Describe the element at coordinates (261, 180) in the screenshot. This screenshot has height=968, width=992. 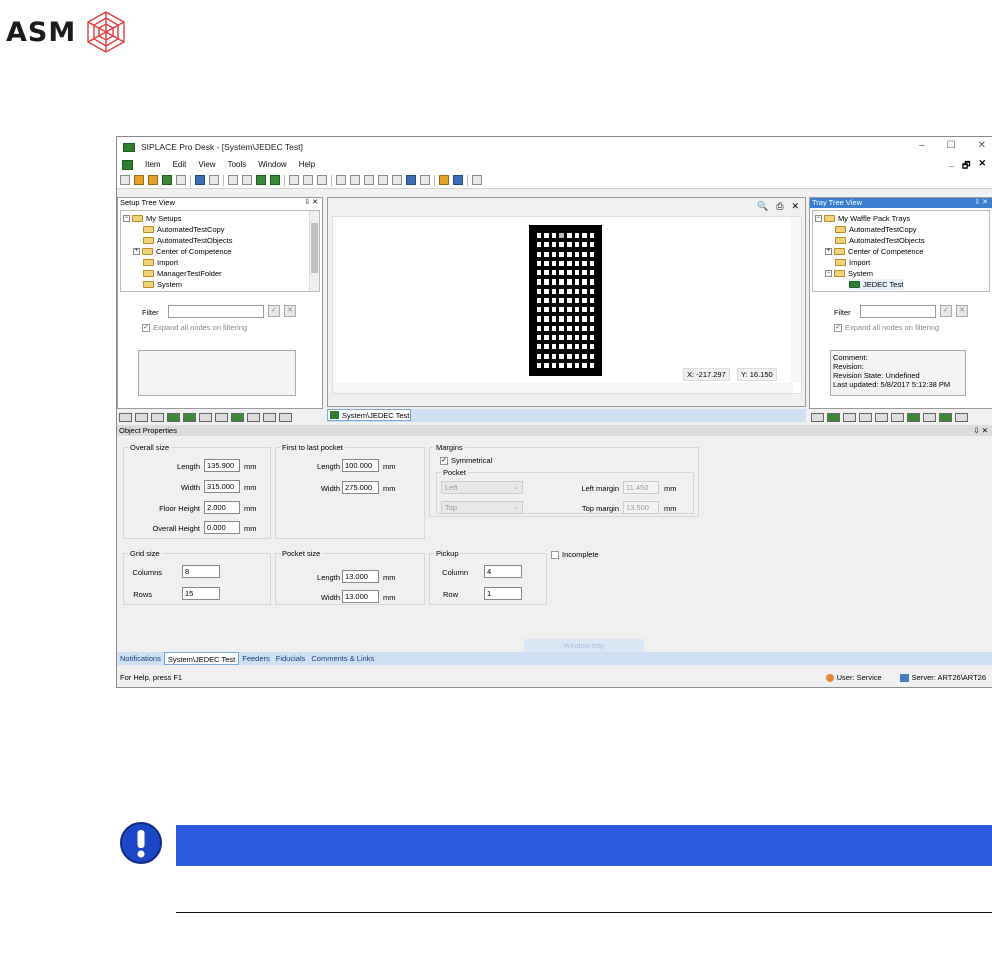
I see `grid-icon` at that location.